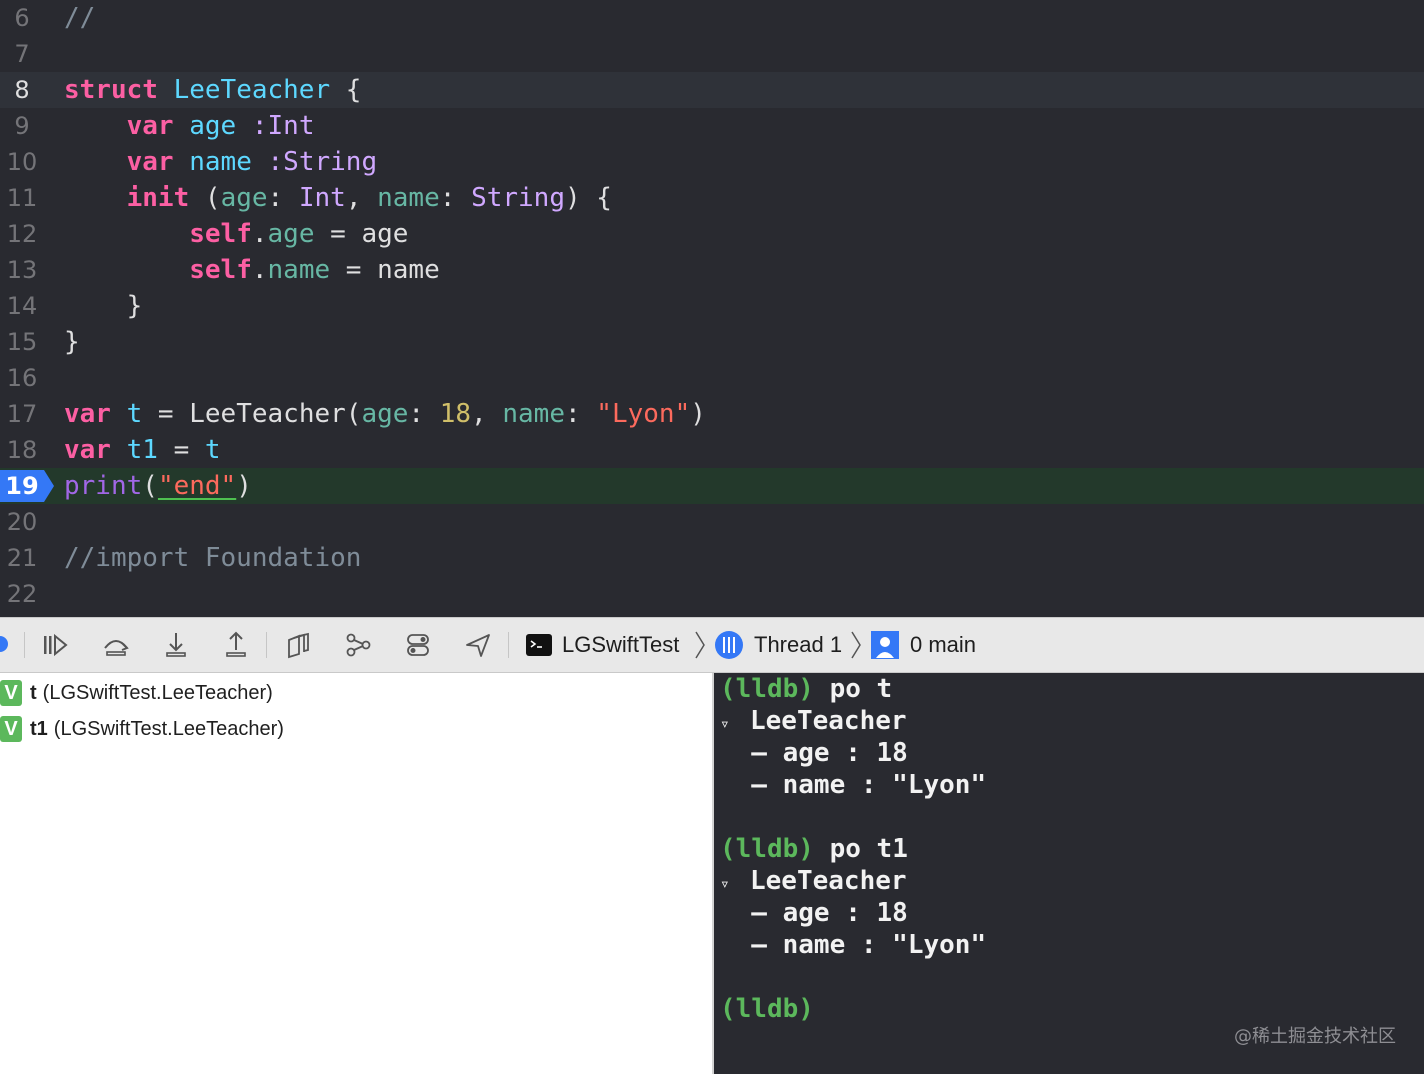 This screenshot has width=1424, height=1074. I want to click on code-line: 20, so click(712, 522).